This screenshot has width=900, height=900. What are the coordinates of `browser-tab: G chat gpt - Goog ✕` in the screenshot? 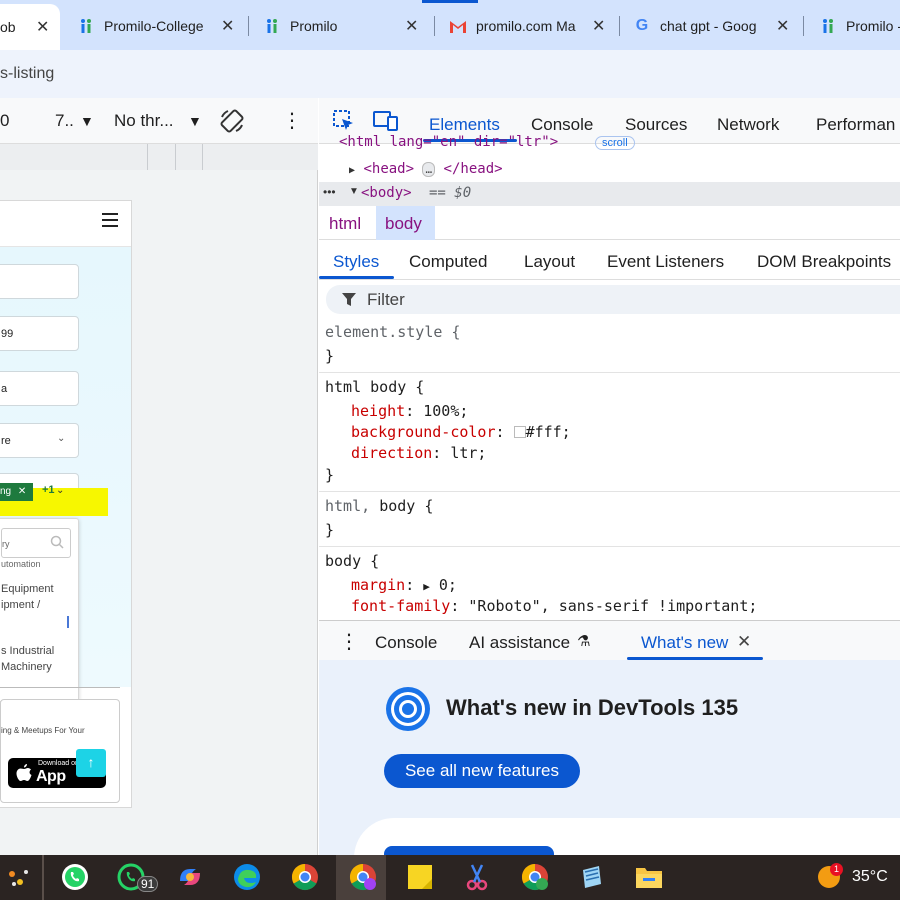 It's located at (714, 26).